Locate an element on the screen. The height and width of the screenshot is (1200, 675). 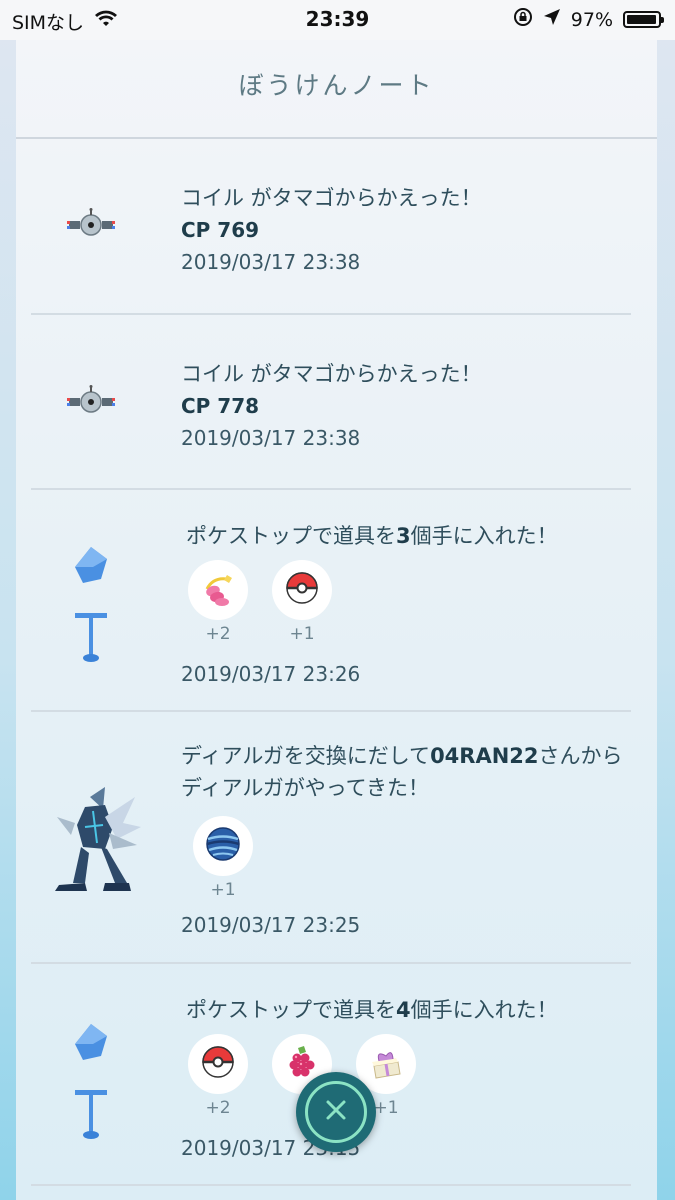
entry-title: ポケストップで道具を3個手に入れた！ is located at coordinates (372, 536).